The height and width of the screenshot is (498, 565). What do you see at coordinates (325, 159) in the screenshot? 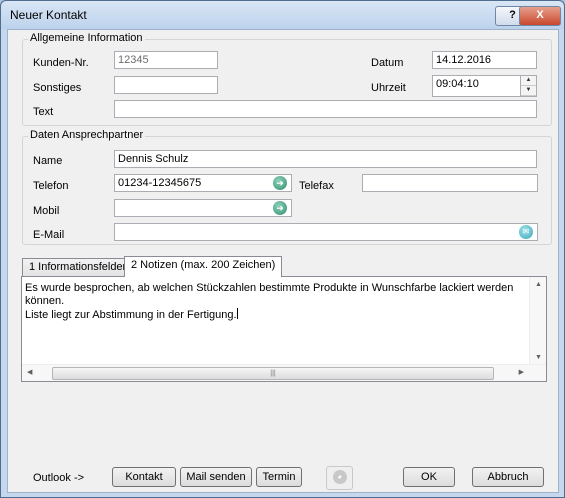
I see `name-field: Dennis Schulz` at bounding box center [325, 159].